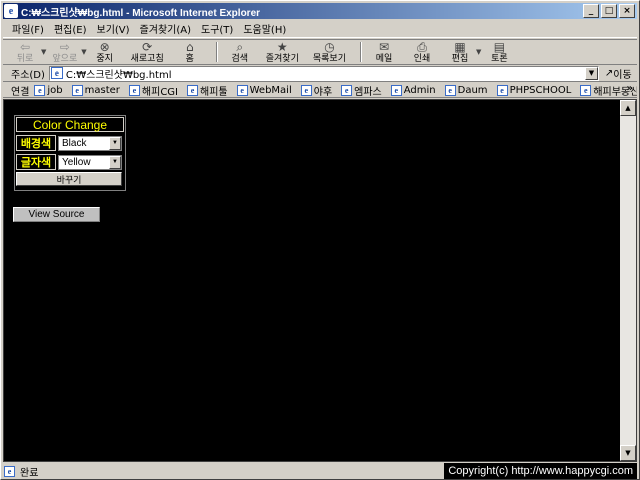 This screenshot has width=640, height=480. I want to click on link-admin: e Admin, so click(413, 90).